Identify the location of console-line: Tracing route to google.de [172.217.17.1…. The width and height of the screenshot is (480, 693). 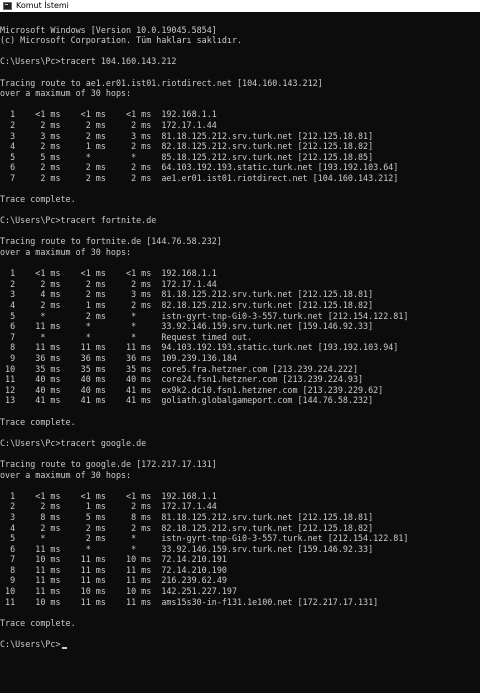
(108, 463).